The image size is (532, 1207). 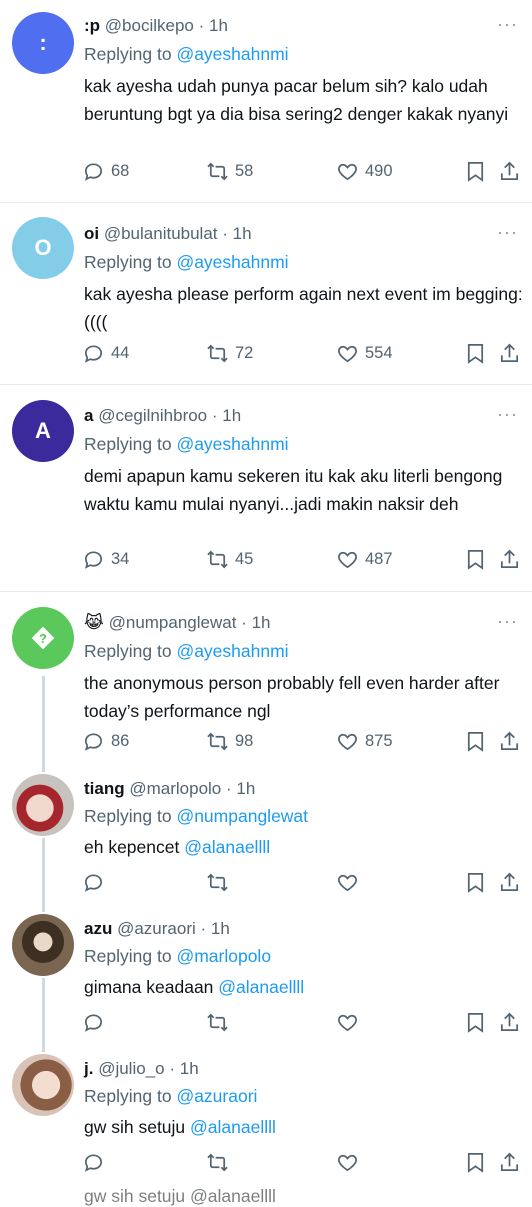 I want to click on replying-to-link: @numpanglewat, so click(x=242, y=816).